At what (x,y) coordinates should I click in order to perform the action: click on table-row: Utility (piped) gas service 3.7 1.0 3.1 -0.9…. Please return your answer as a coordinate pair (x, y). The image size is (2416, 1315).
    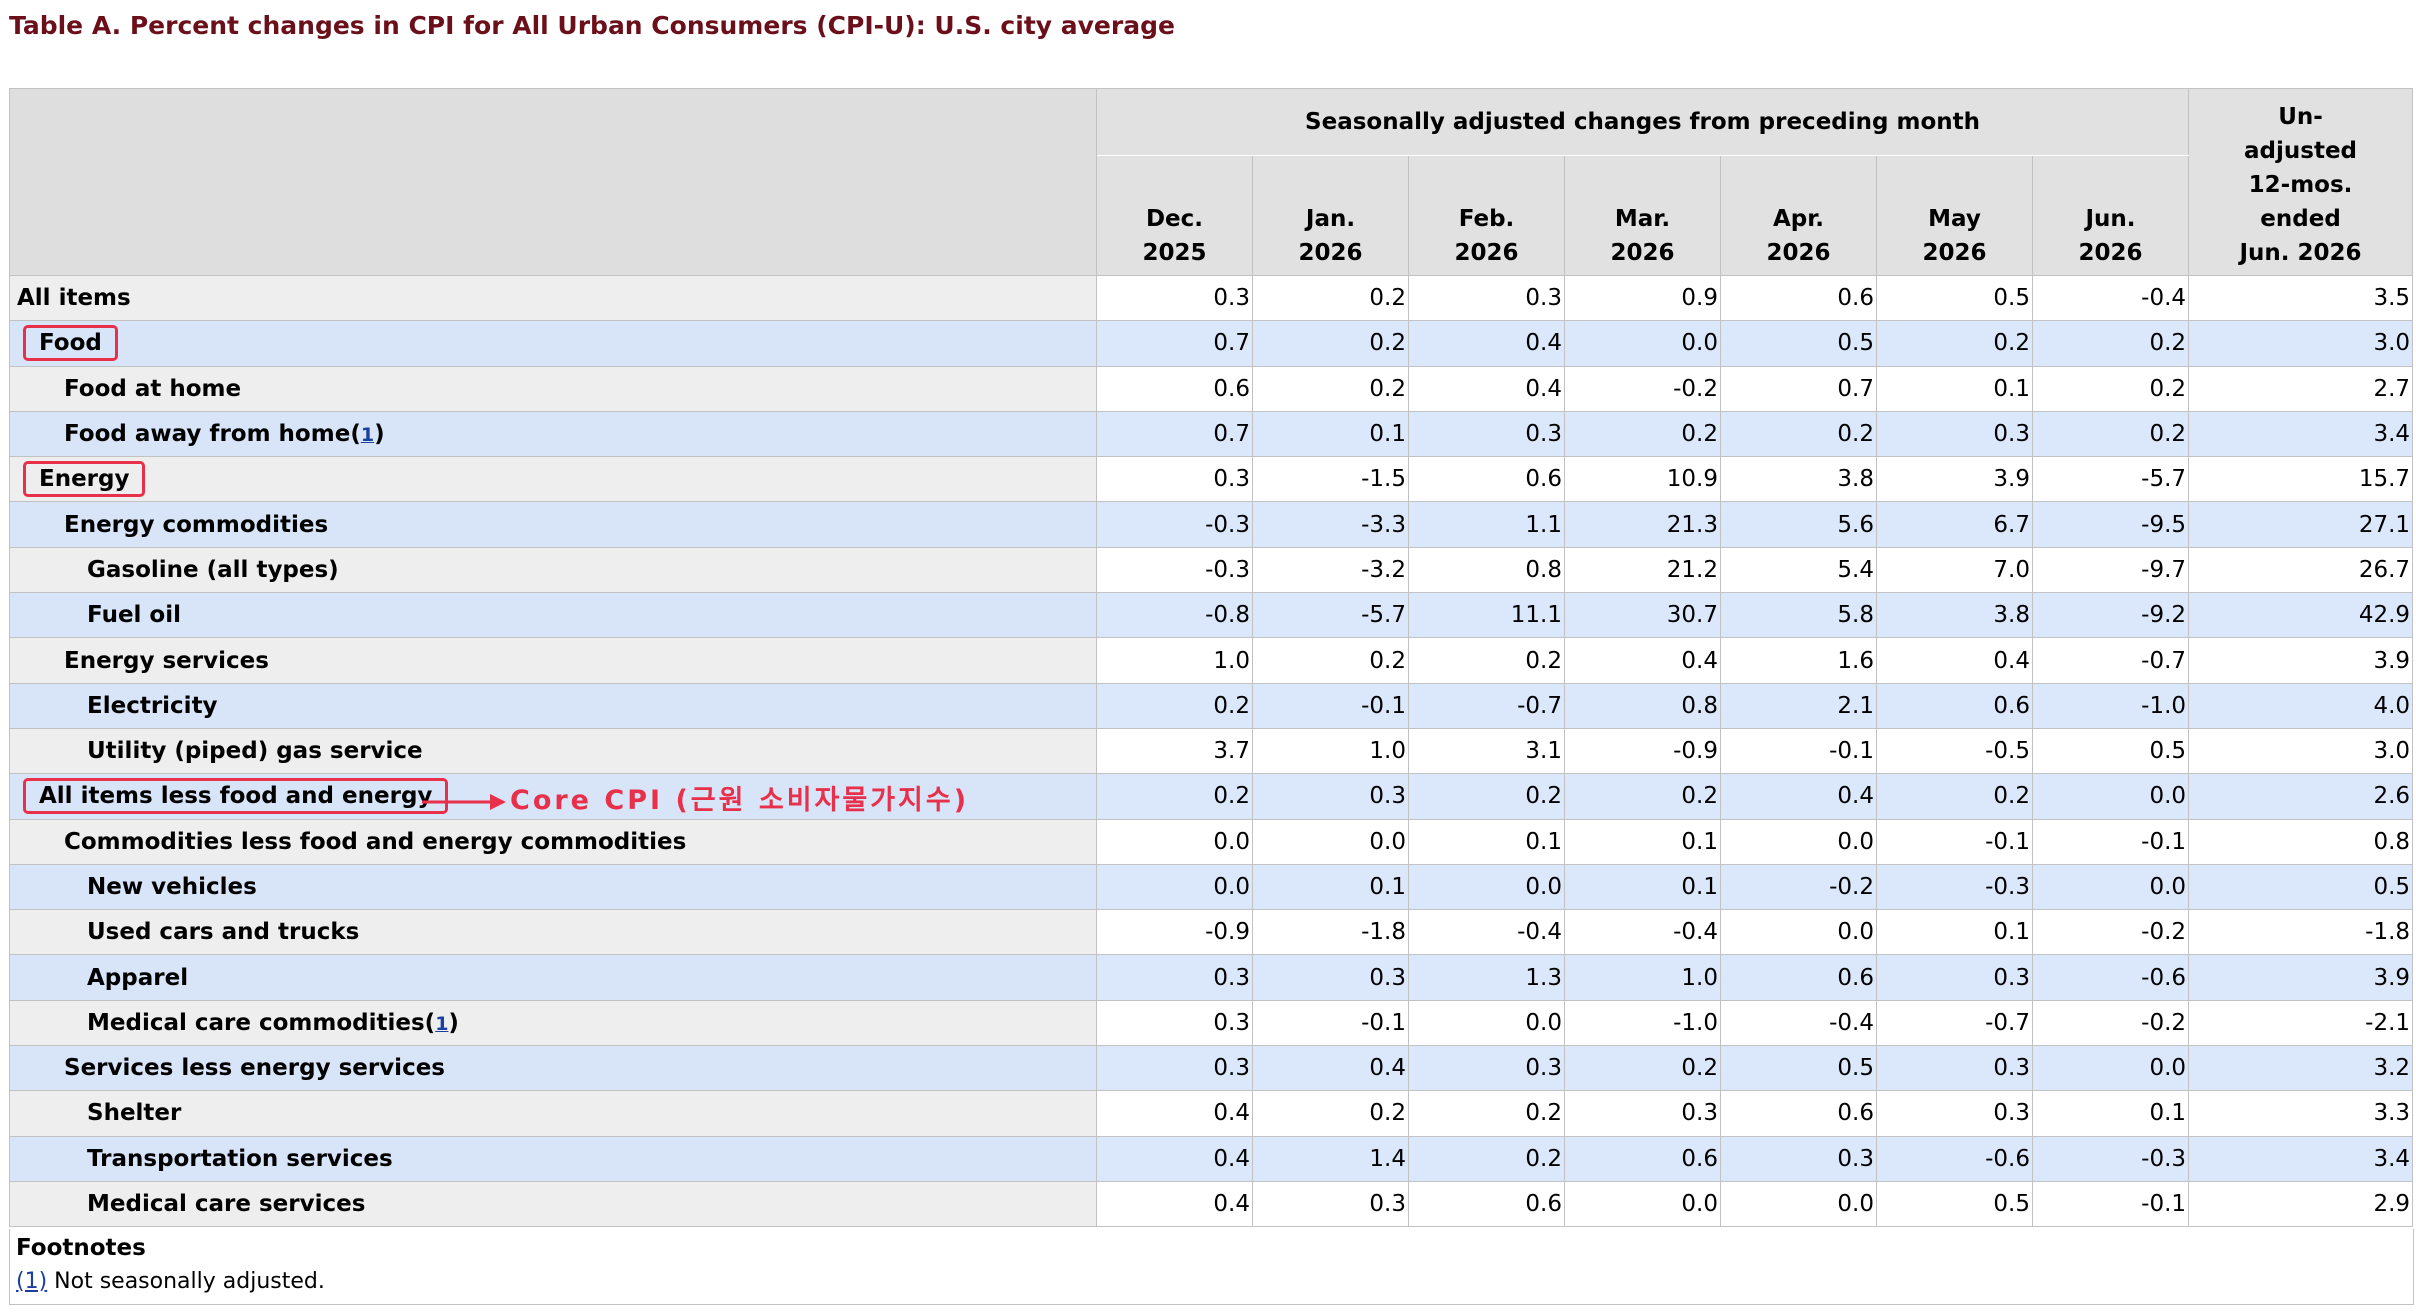
    Looking at the image, I should click on (1211, 751).